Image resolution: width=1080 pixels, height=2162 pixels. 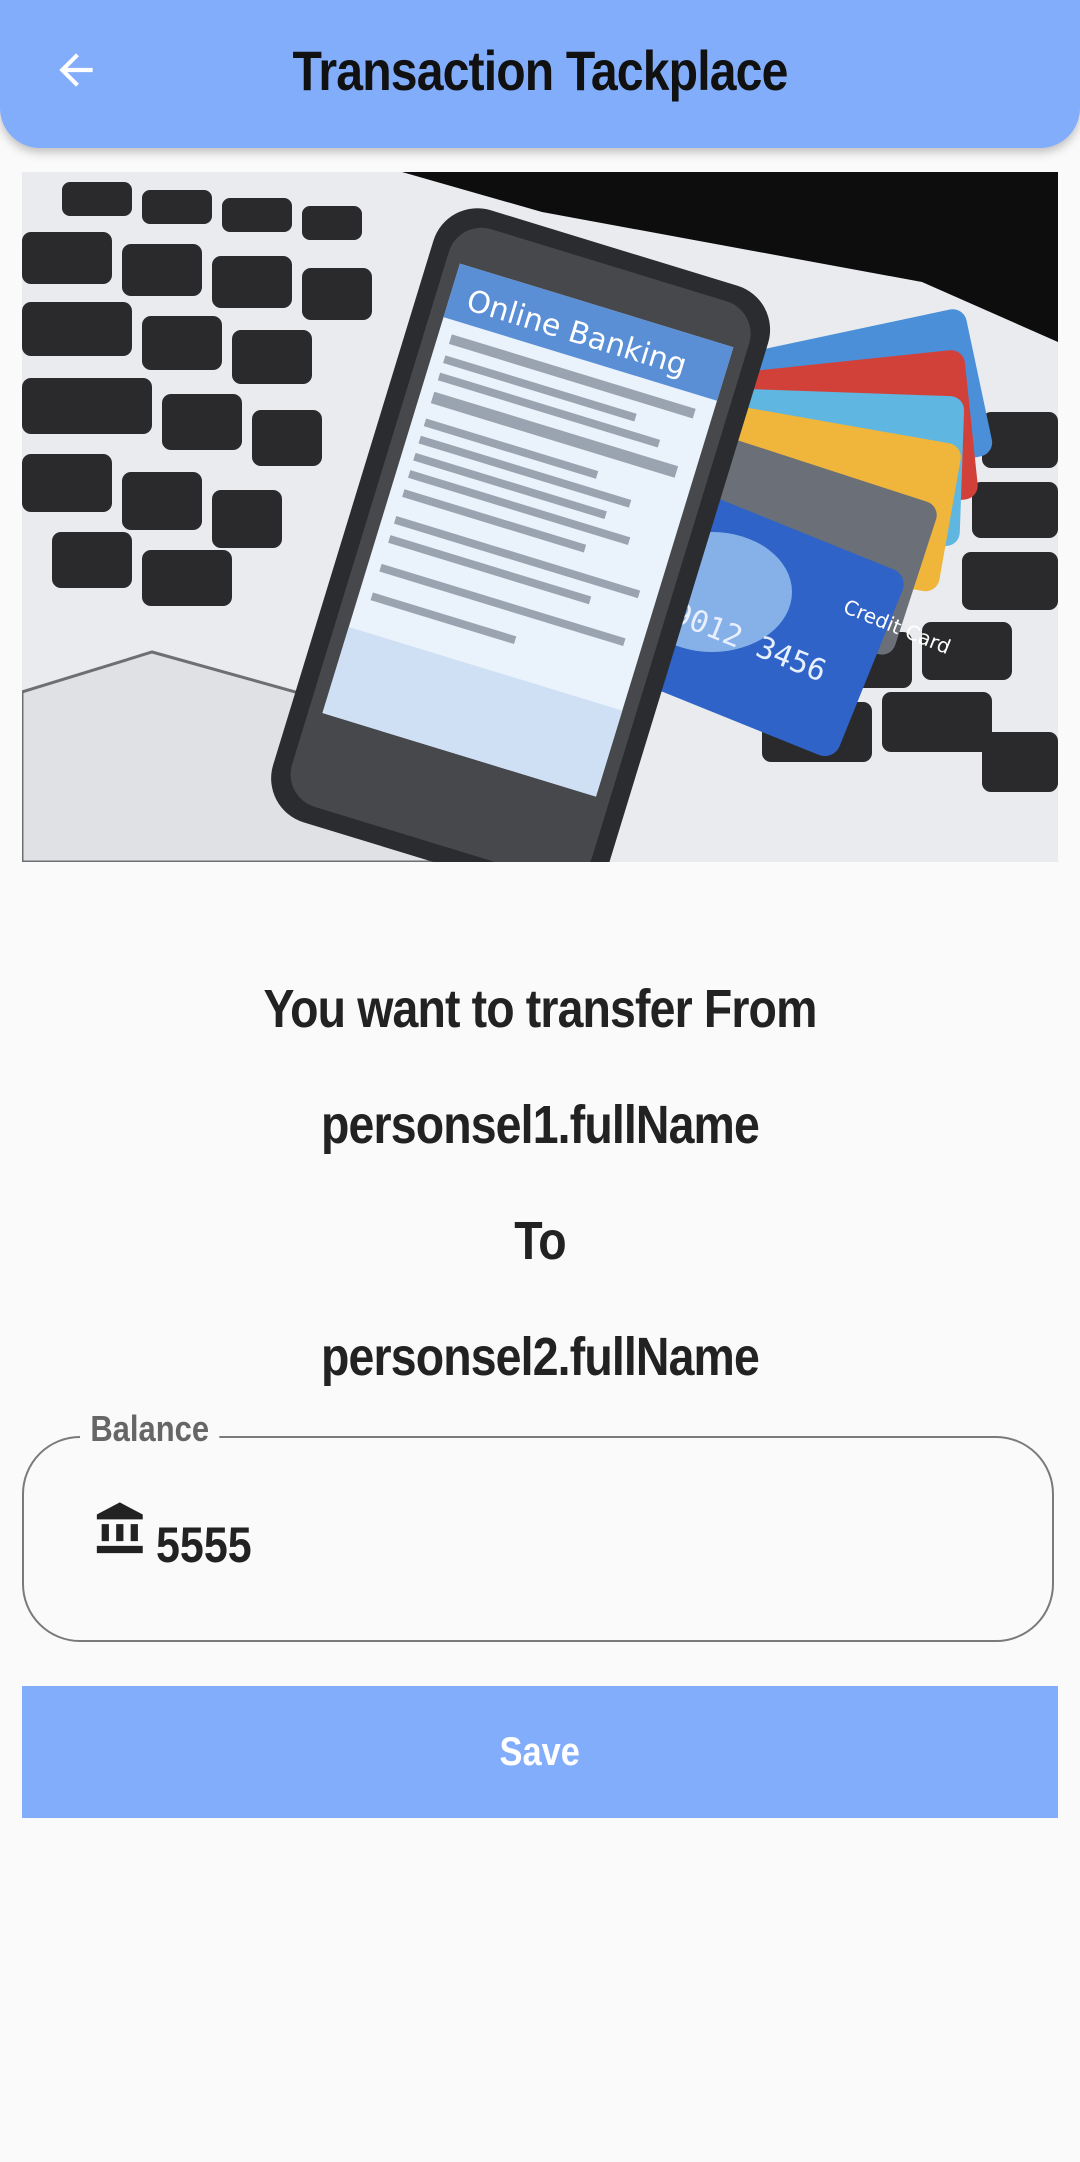 What do you see at coordinates (150, 1429) in the screenshot?
I see `balance-label: Balance` at bounding box center [150, 1429].